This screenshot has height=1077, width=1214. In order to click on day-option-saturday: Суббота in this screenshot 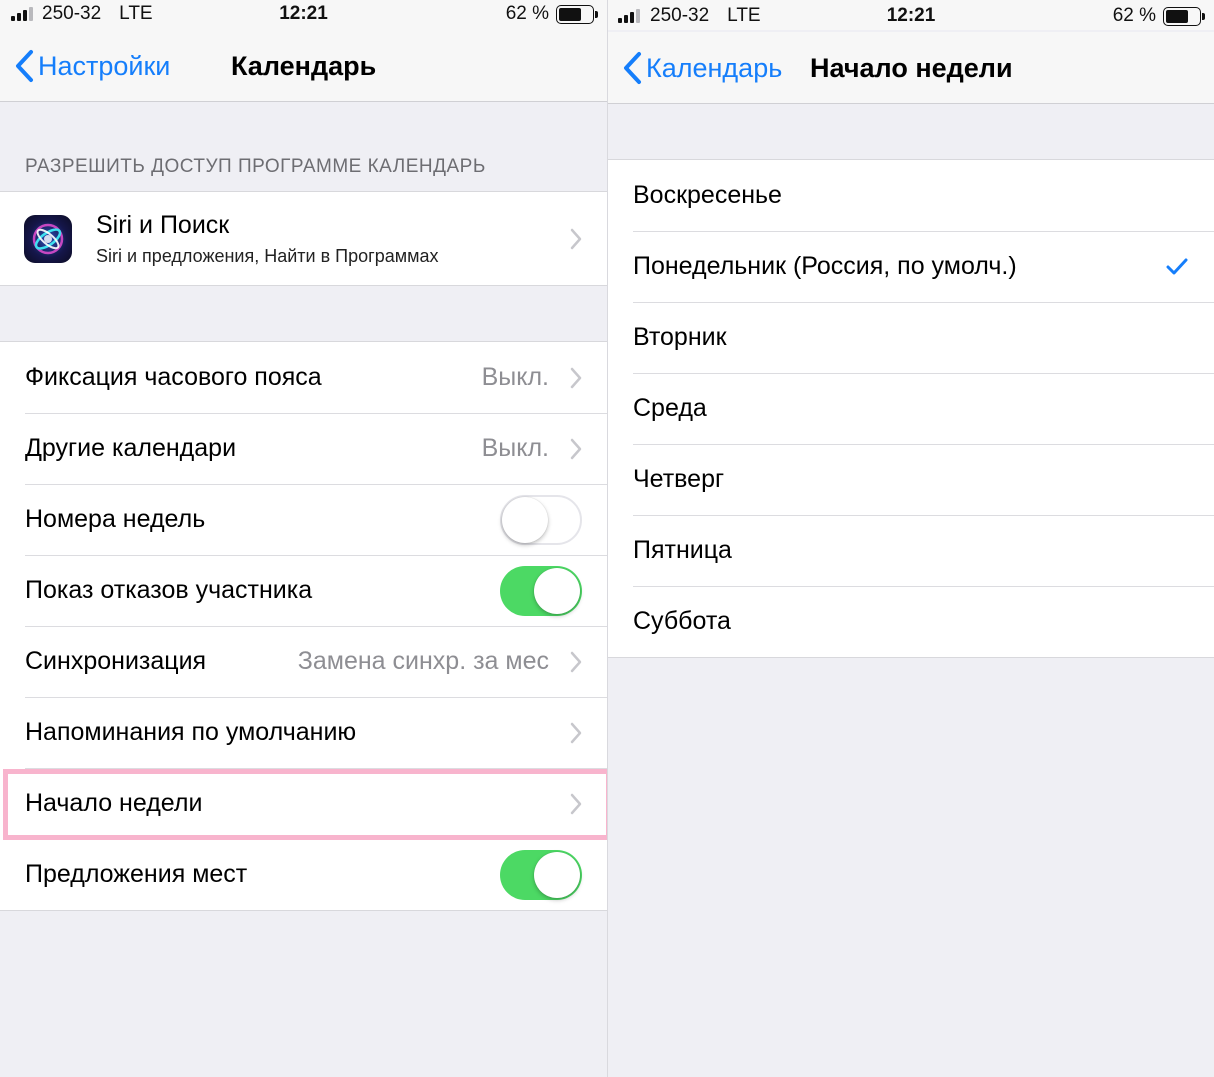, I will do `click(911, 621)`.